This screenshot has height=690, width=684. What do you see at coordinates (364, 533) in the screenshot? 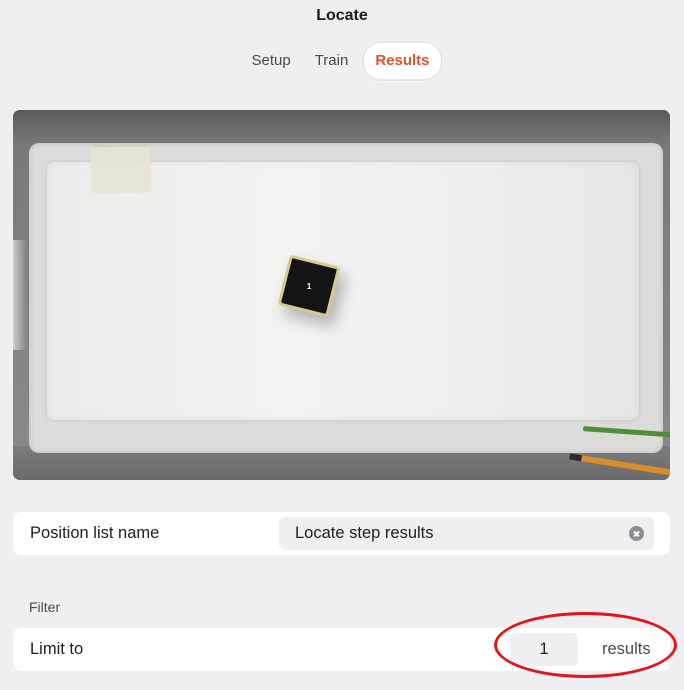
I see `position-list-name-value: Locate step results` at bounding box center [364, 533].